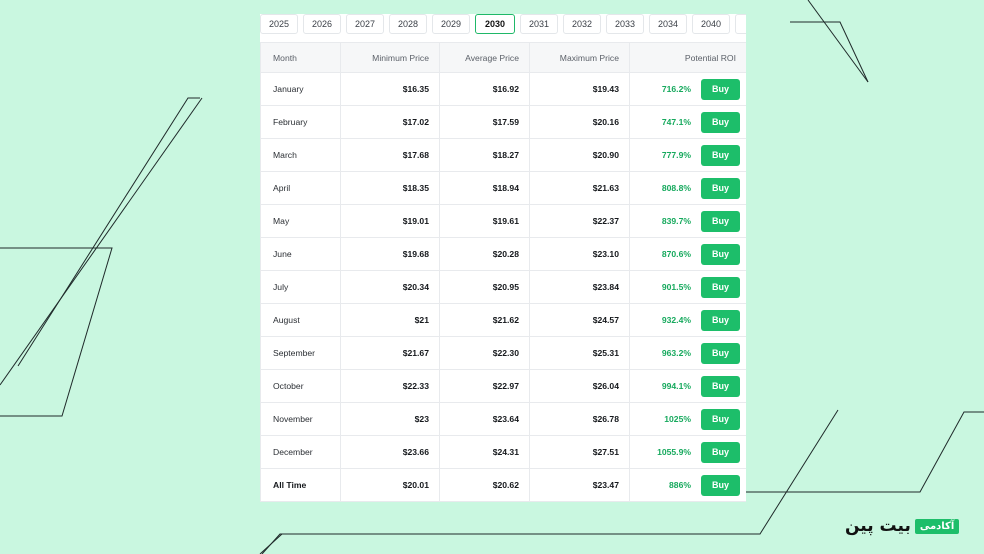 This screenshot has width=984, height=554. Describe the element at coordinates (300, 353) in the screenshot. I see `month-cell: September` at that location.